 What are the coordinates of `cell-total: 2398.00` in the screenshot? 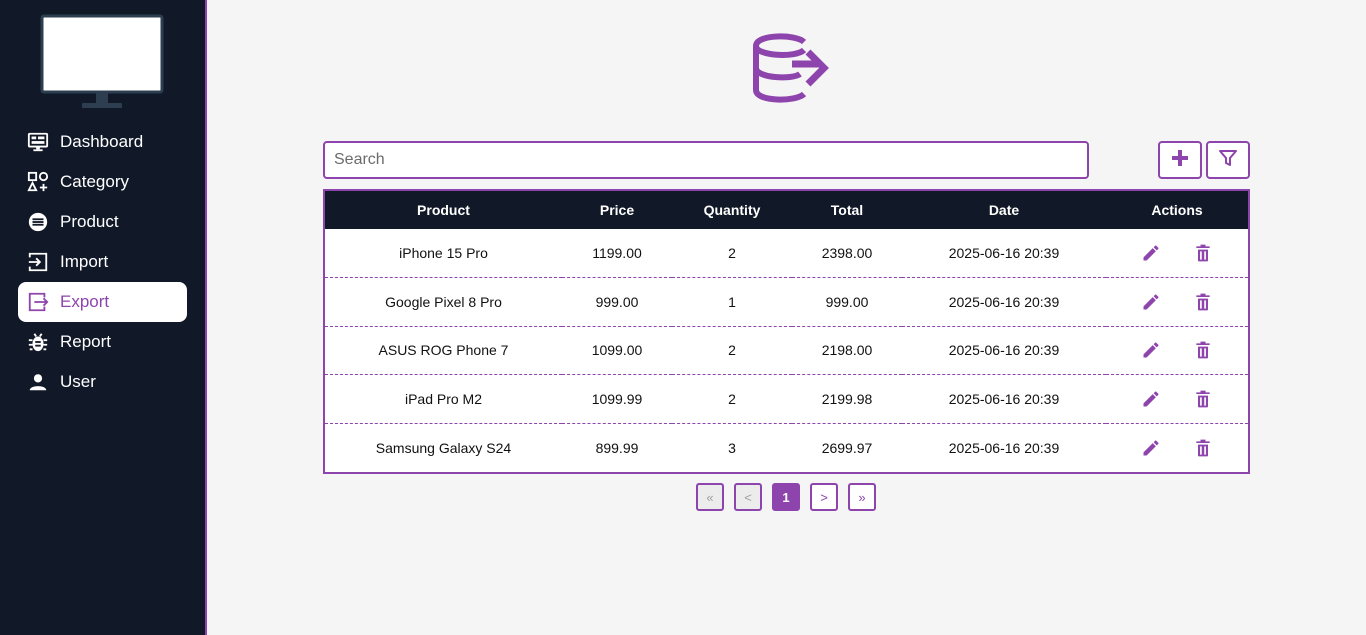 It's located at (847, 253).